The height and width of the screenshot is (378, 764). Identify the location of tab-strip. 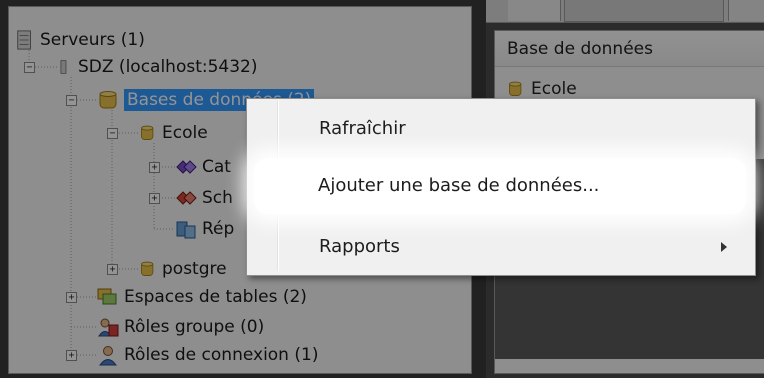
(625, 11).